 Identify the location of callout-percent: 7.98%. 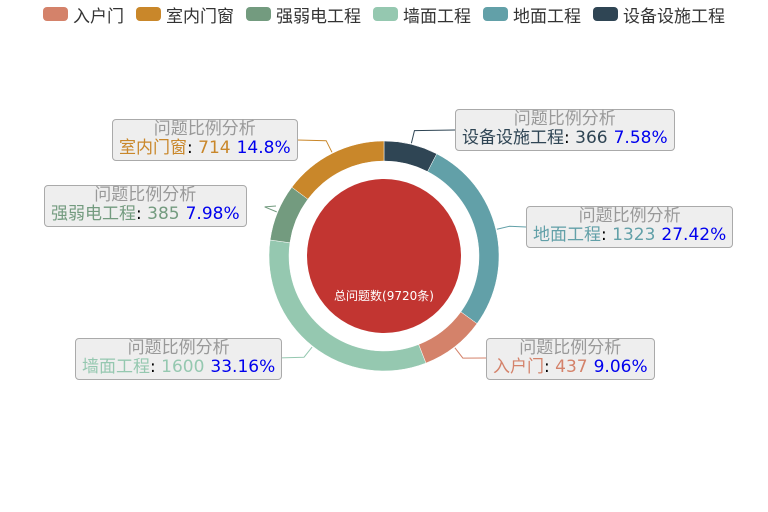
(212, 214).